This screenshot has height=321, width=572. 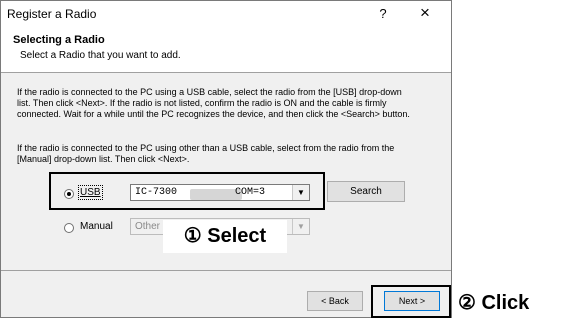 I want to click on manual-radio-label: Manual, so click(x=96, y=226).